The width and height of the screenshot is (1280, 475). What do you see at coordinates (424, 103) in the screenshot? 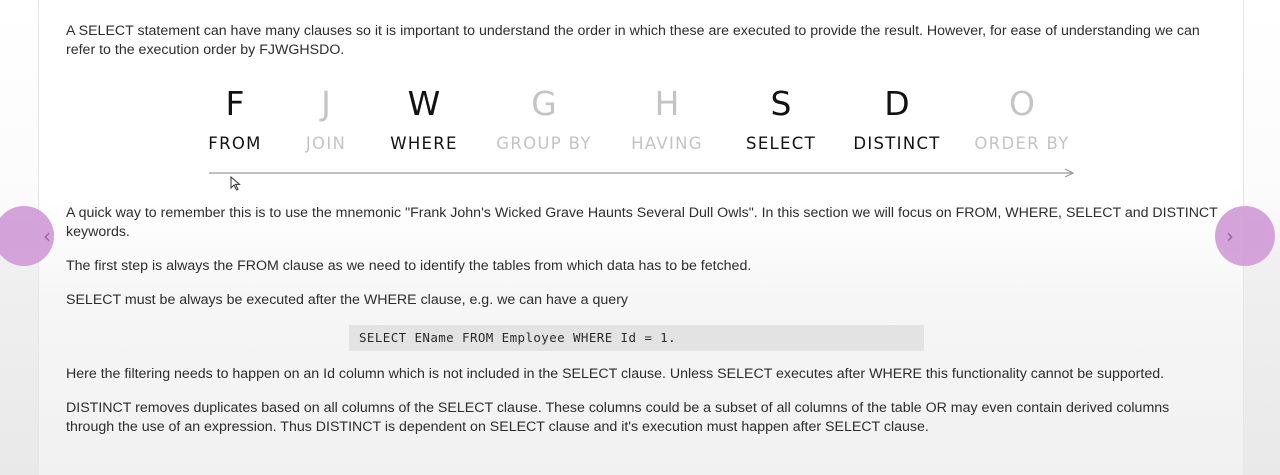
I see `mnemonic-letter-w: W` at bounding box center [424, 103].